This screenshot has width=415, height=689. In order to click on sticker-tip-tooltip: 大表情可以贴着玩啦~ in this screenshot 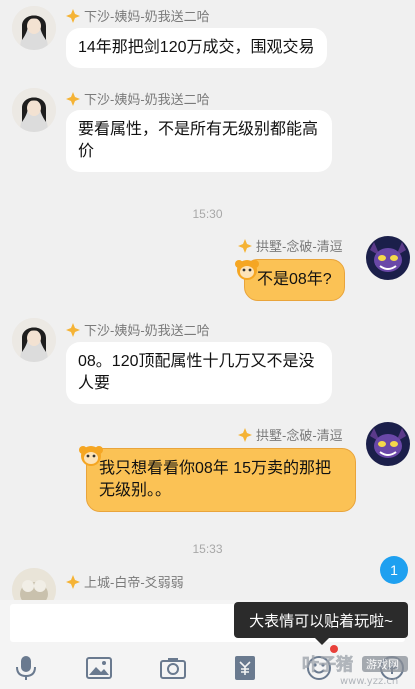, I will do `click(321, 620)`.